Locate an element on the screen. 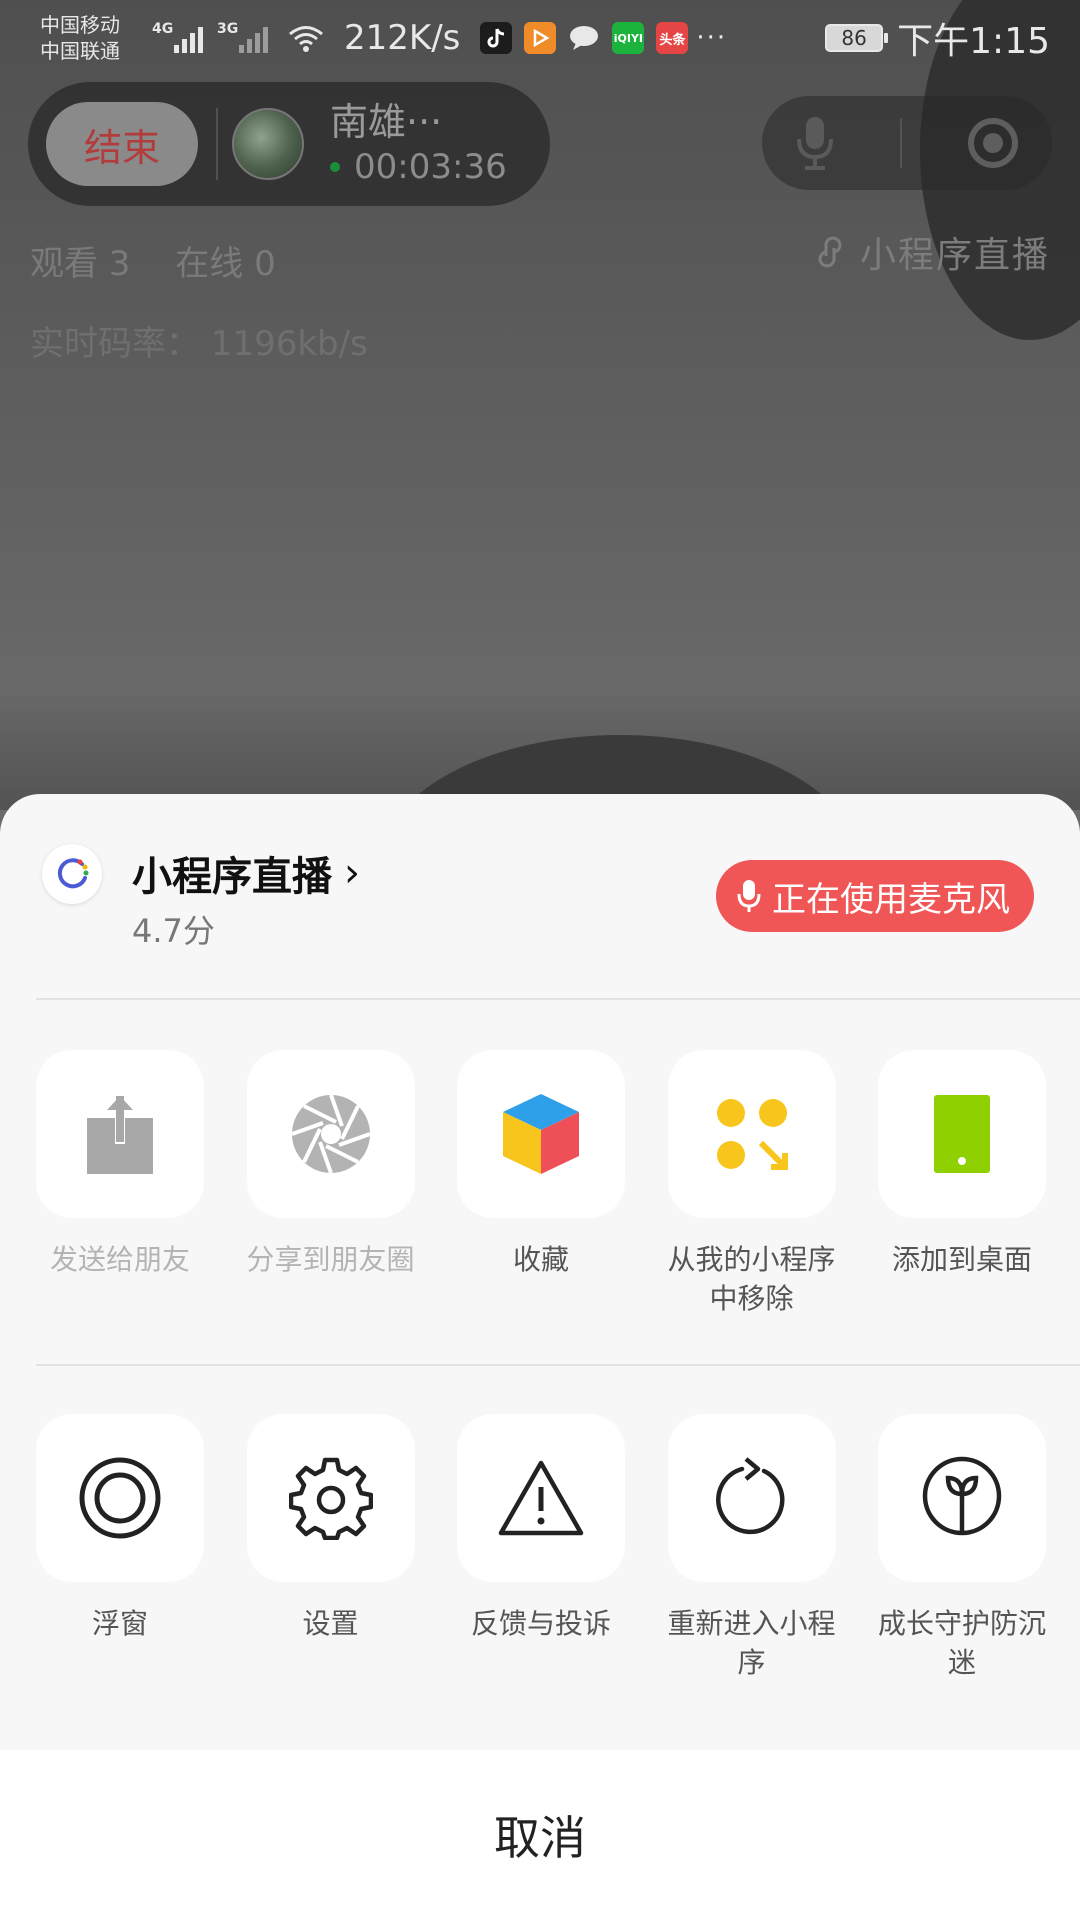  carrier-2: 中国联通 is located at coordinates (80, 51).